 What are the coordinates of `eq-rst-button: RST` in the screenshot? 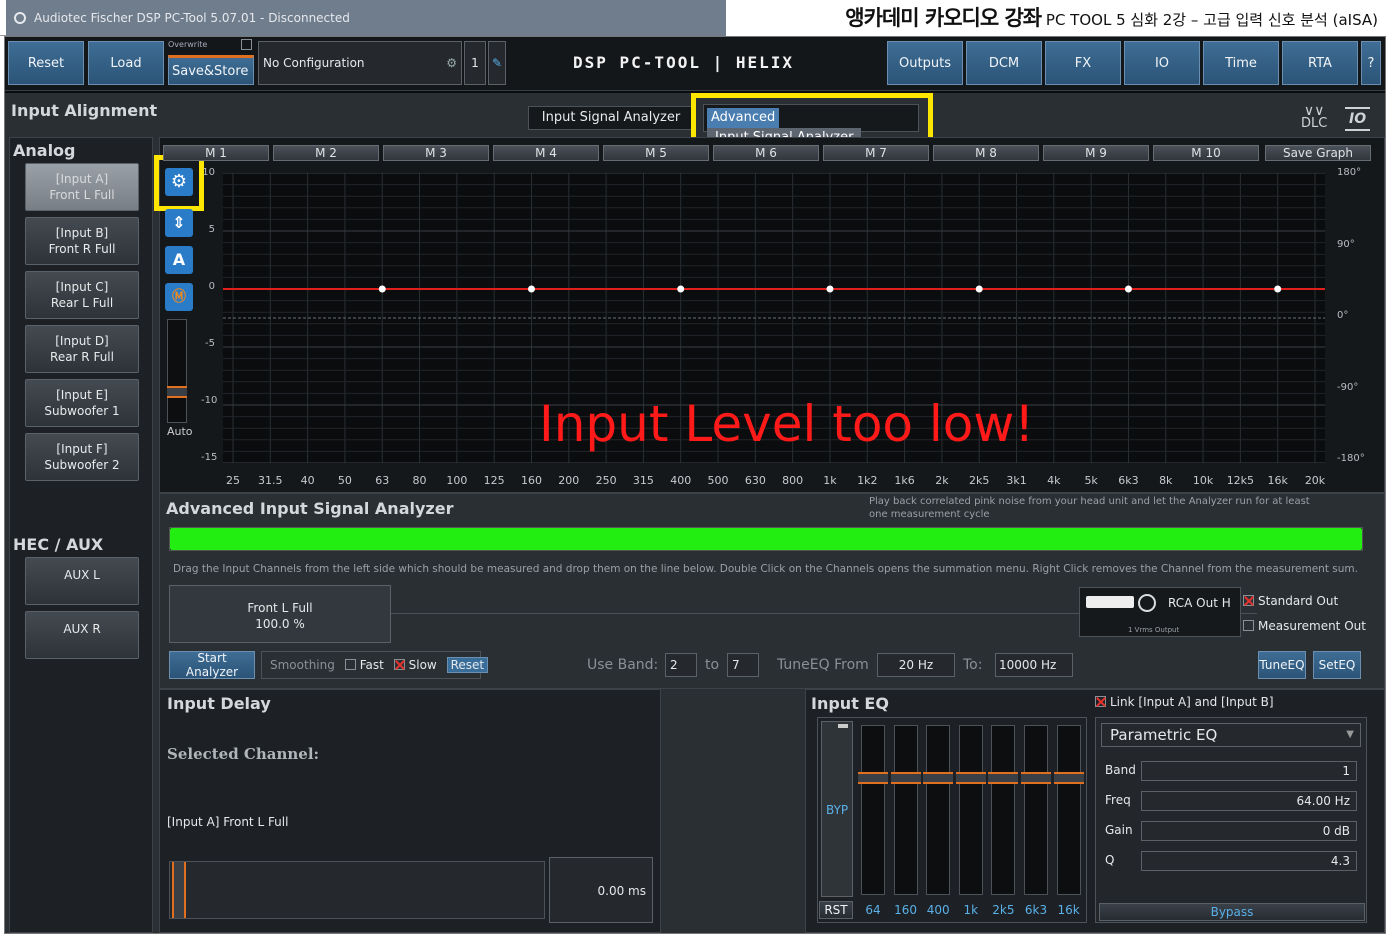 It's located at (836, 910).